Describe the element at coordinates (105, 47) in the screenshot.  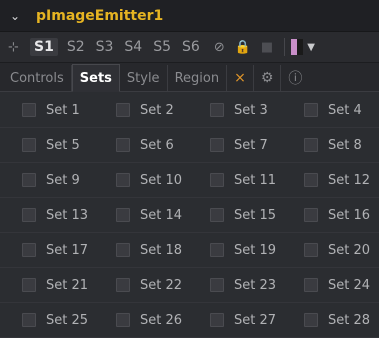
I see `slot-s3-button: S3` at that location.